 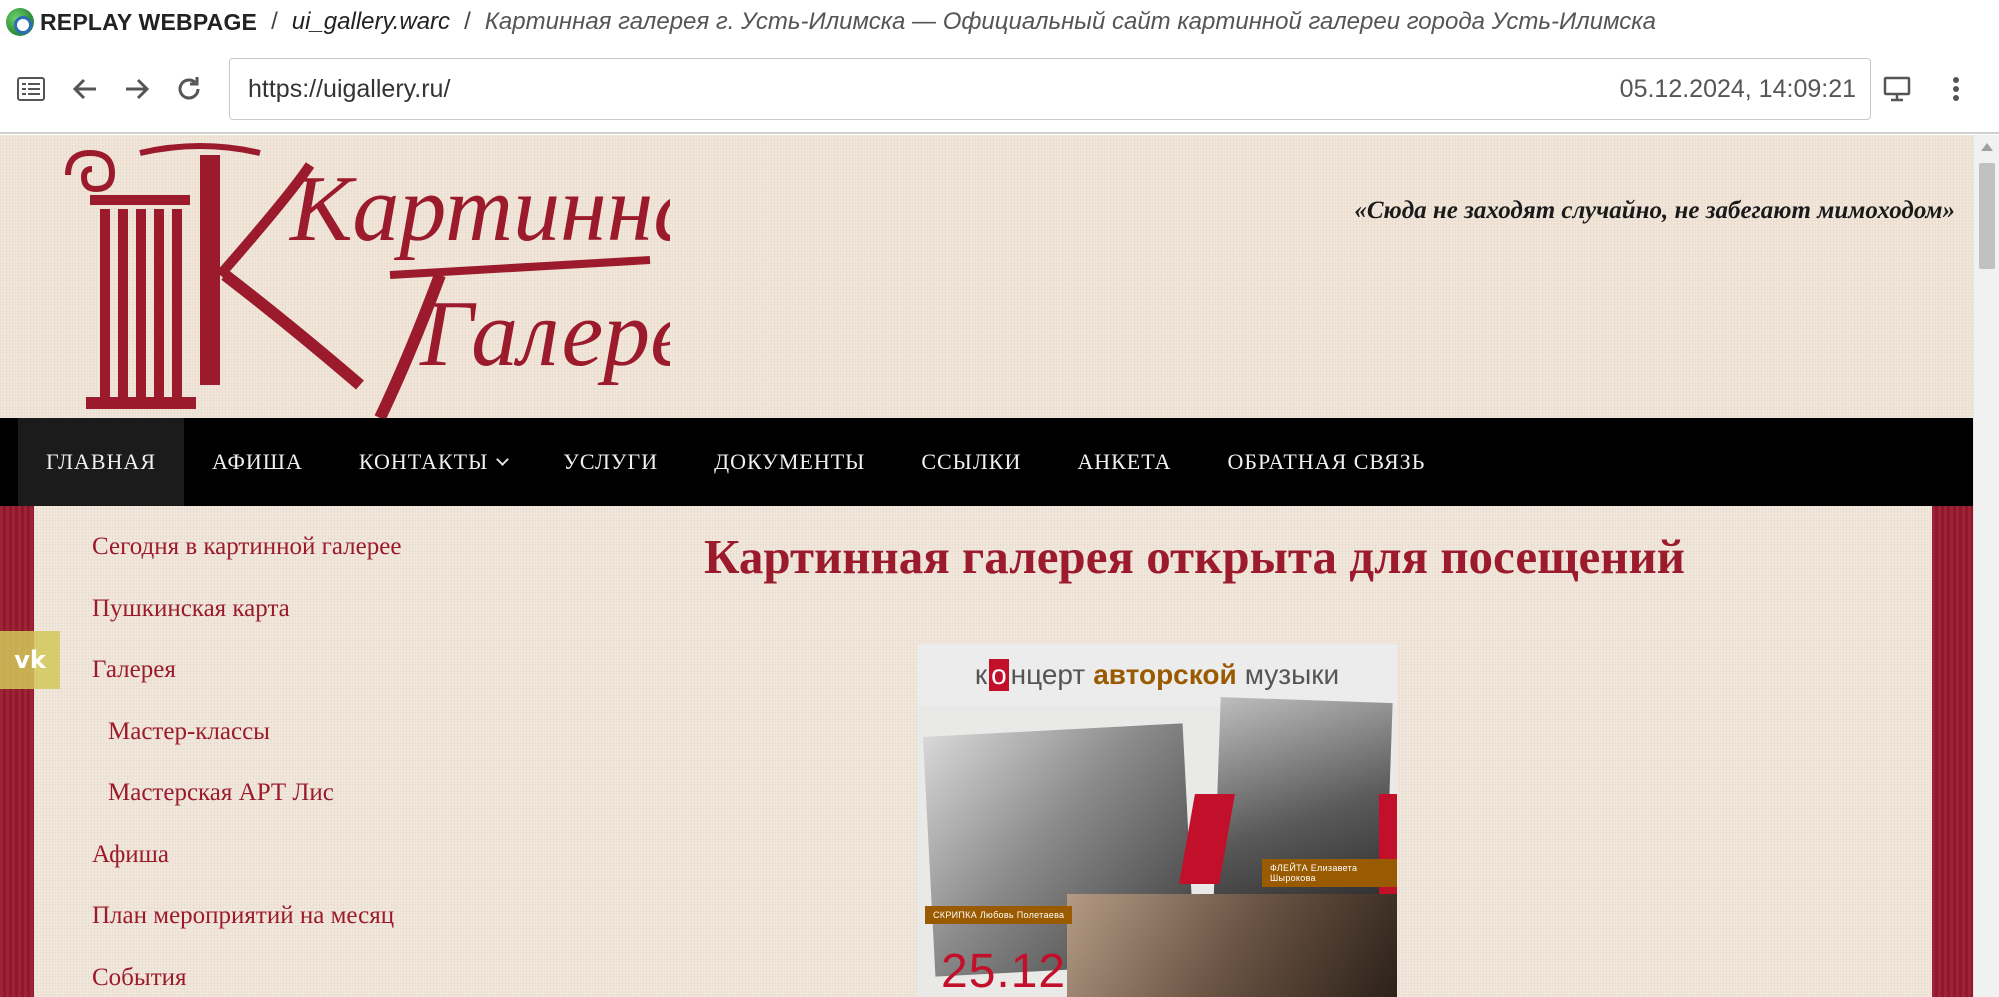 I want to click on kebab-menu-icon, so click(x=1956, y=89).